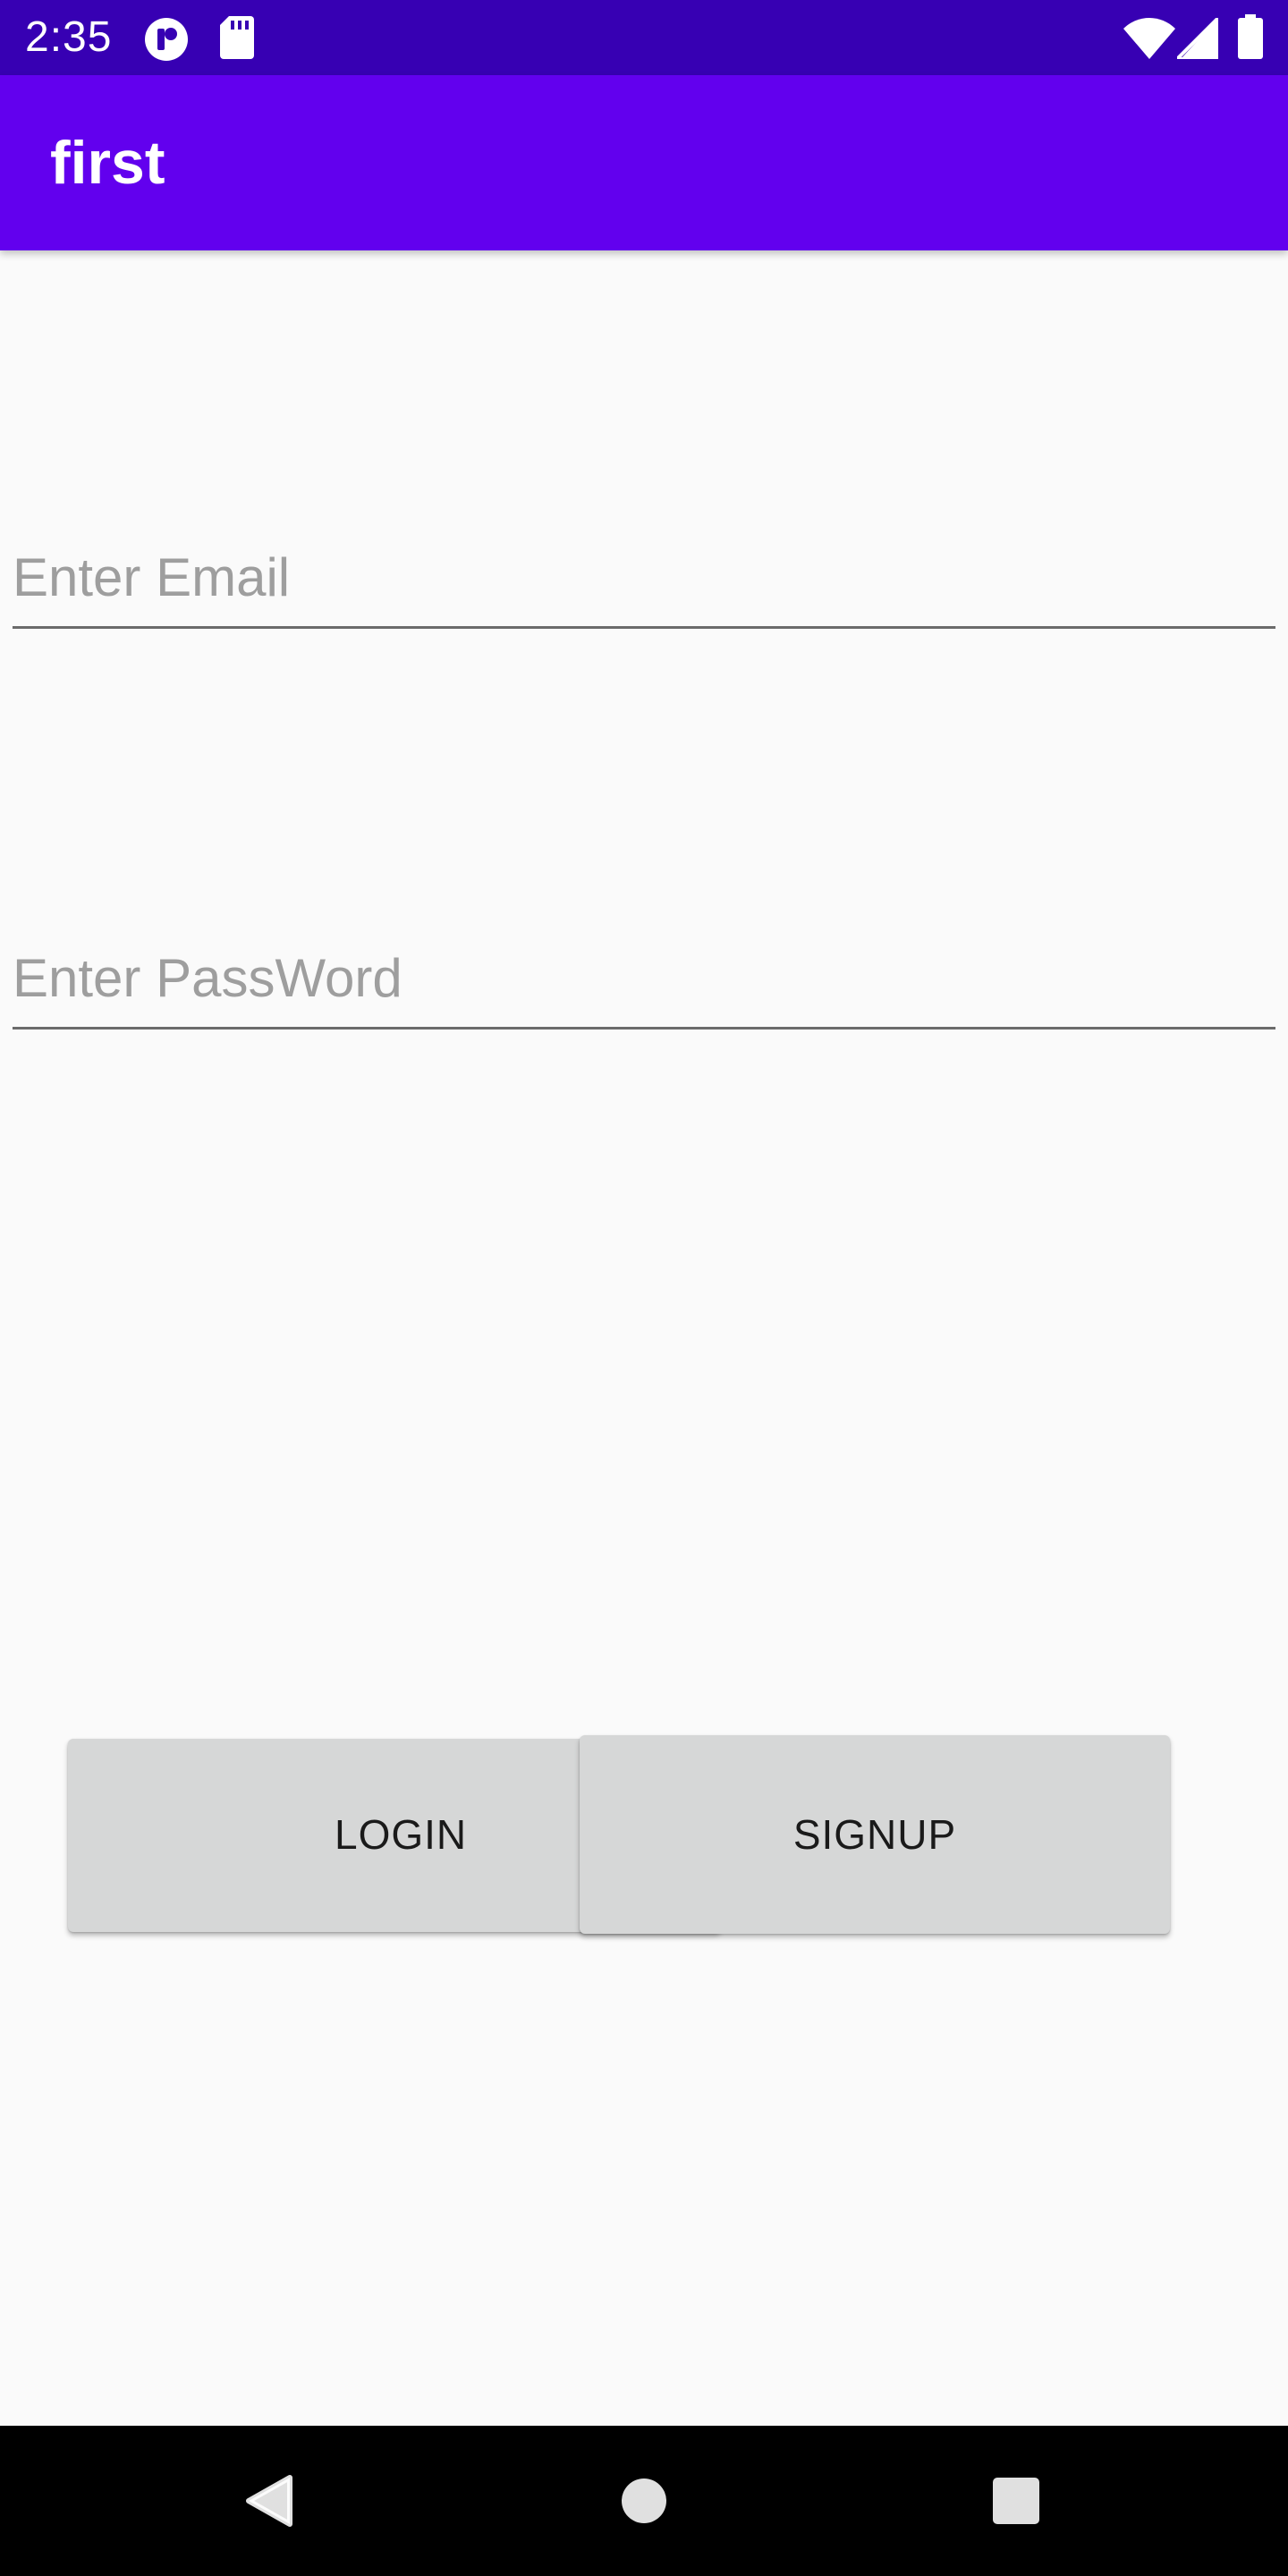 The height and width of the screenshot is (2576, 1288). I want to click on recents-icon, so click(1016, 2501).